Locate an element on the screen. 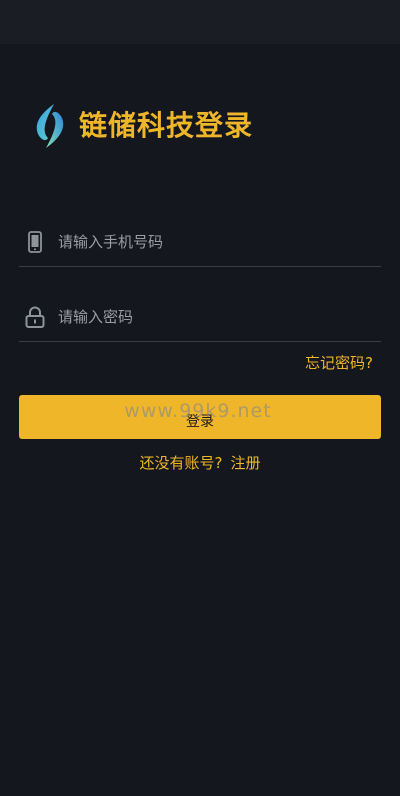 The height and width of the screenshot is (796, 400). phone-input is located at coordinates (219, 242).